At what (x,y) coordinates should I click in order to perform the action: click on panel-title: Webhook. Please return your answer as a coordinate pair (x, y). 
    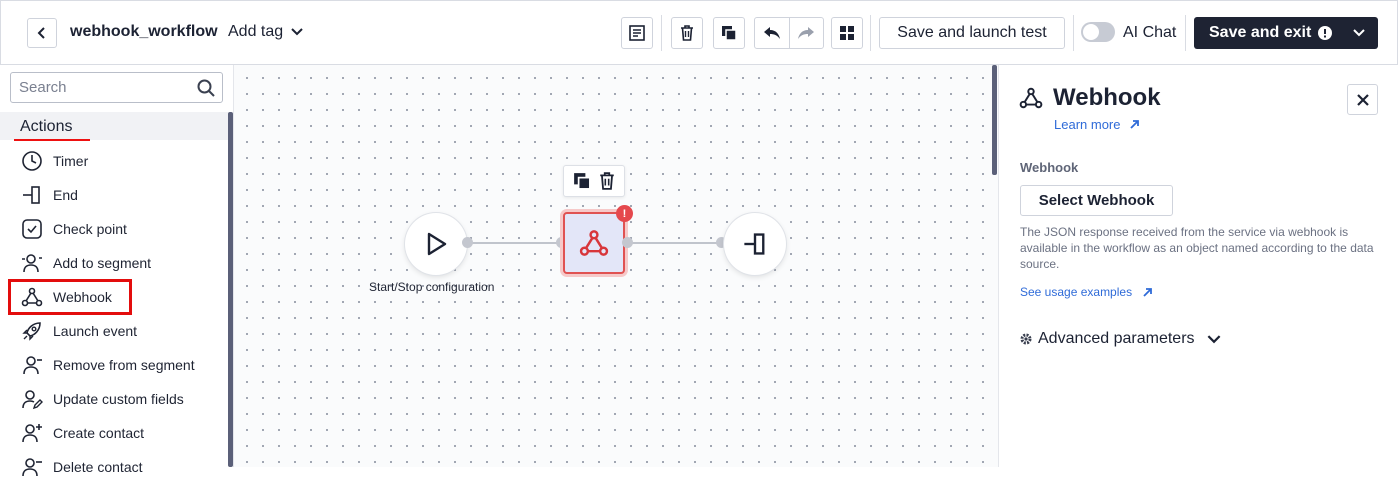
    Looking at the image, I should click on (1090, 98).